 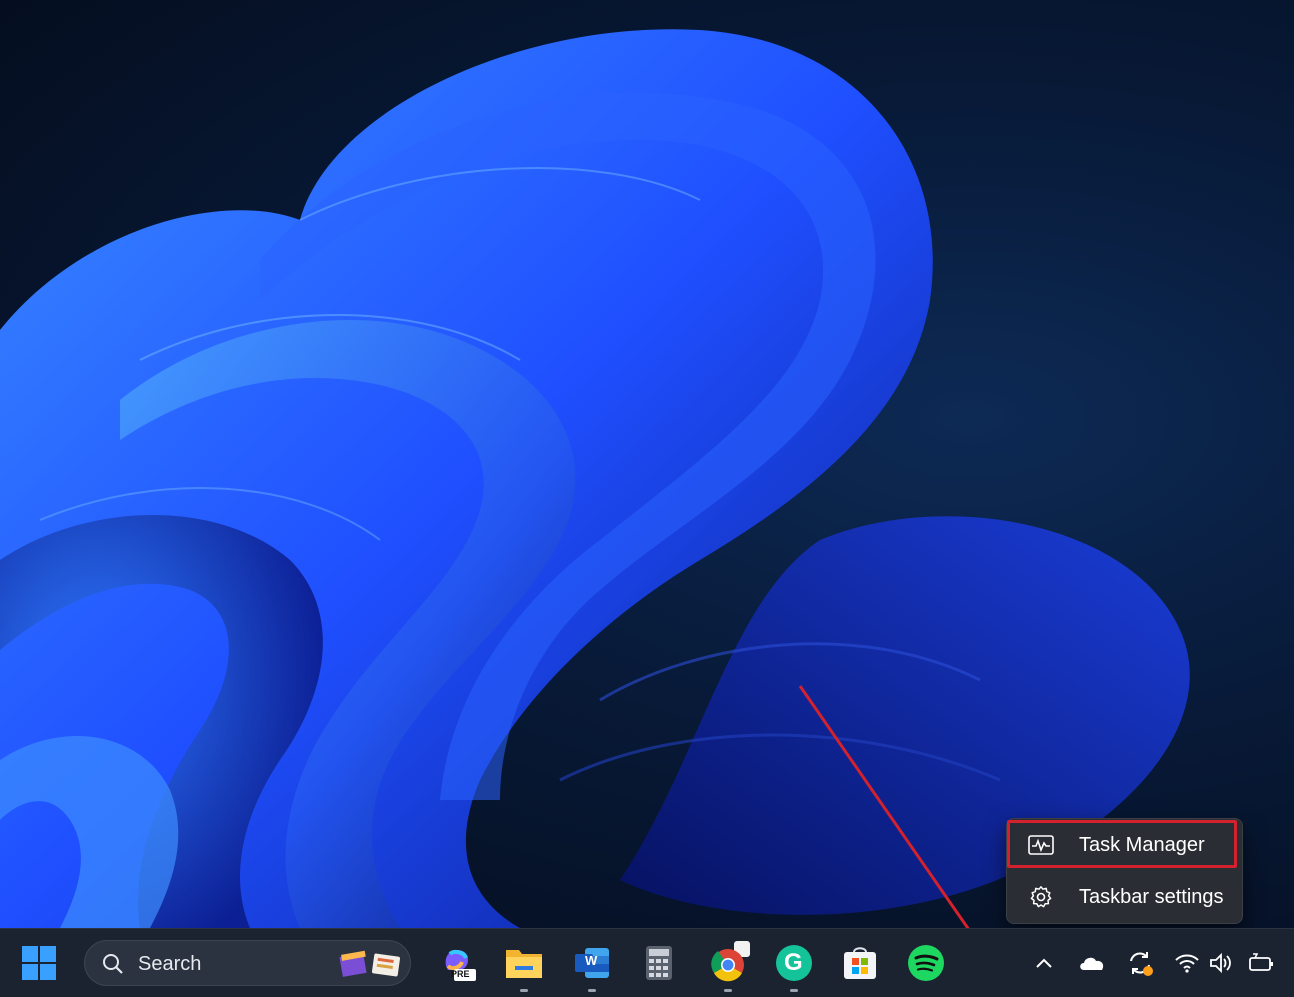 What do you see at coordinates (247, 963) in the screenshot?
I see `search-input: Search` at bounding box center [247, 963].